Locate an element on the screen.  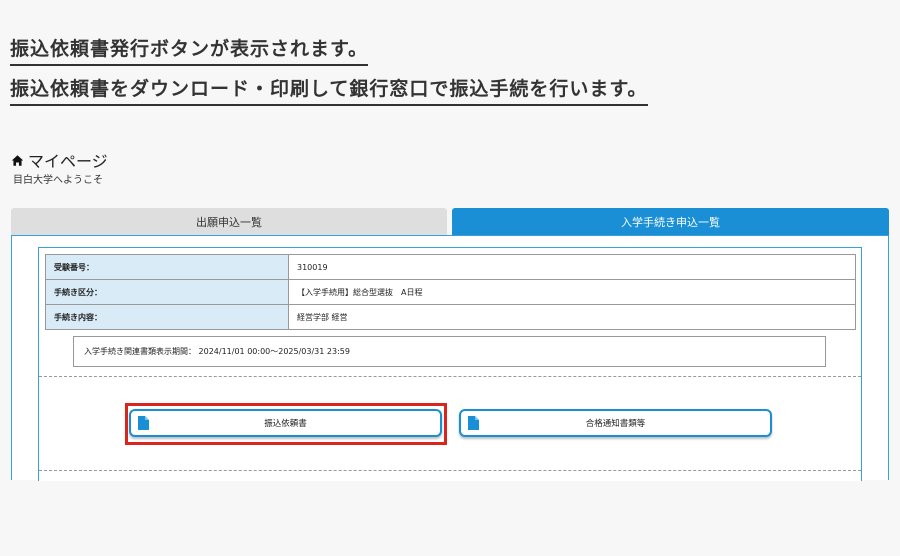
tab-enrollment-list: 入学手続き申込一覧 is located at coordinates (670, 222).